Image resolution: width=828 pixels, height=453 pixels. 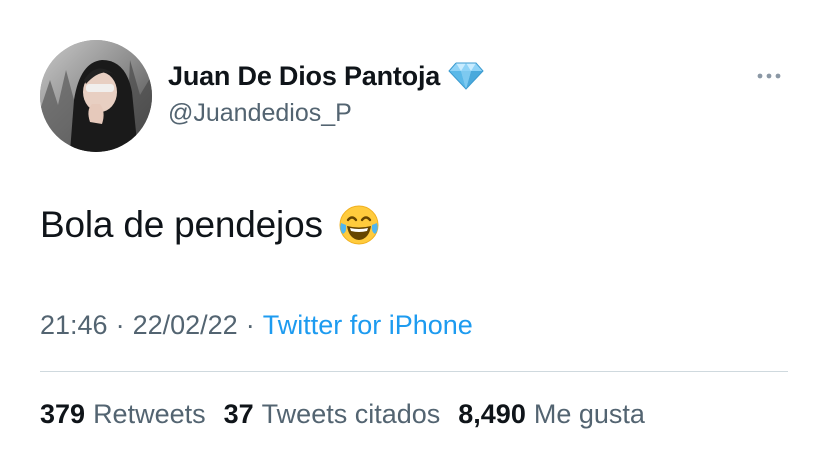 I want to click on tweet-body: Bola de pendejos, so click(x=210, y=225).